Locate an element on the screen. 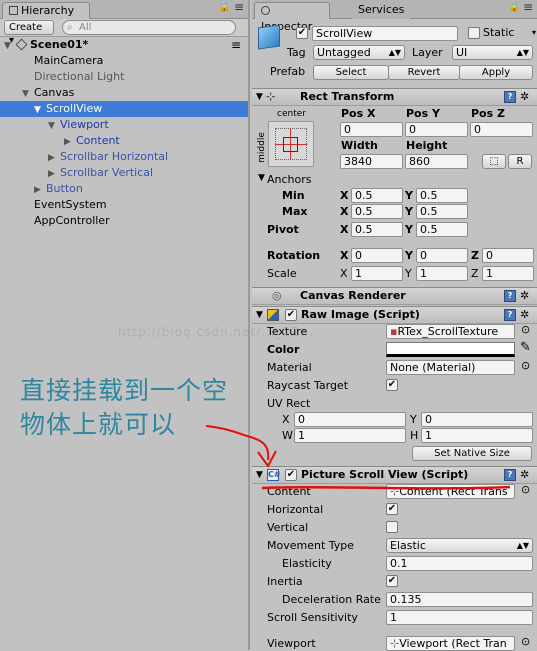 This screenshot has height=651, width=537. arrow-head is located at coordinates (267, 459).